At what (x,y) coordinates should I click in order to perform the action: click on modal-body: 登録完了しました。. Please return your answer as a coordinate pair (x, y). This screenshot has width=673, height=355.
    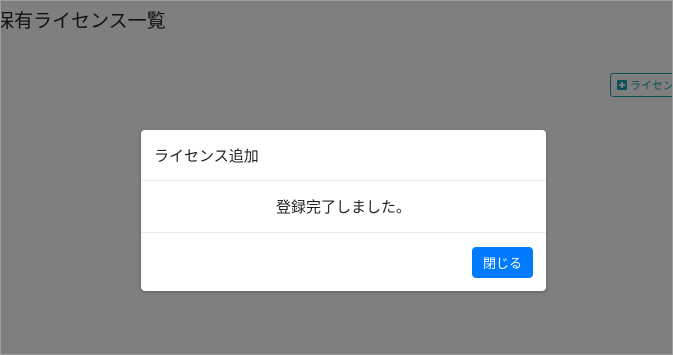
    Looking at the image, I should click on (343, 207).